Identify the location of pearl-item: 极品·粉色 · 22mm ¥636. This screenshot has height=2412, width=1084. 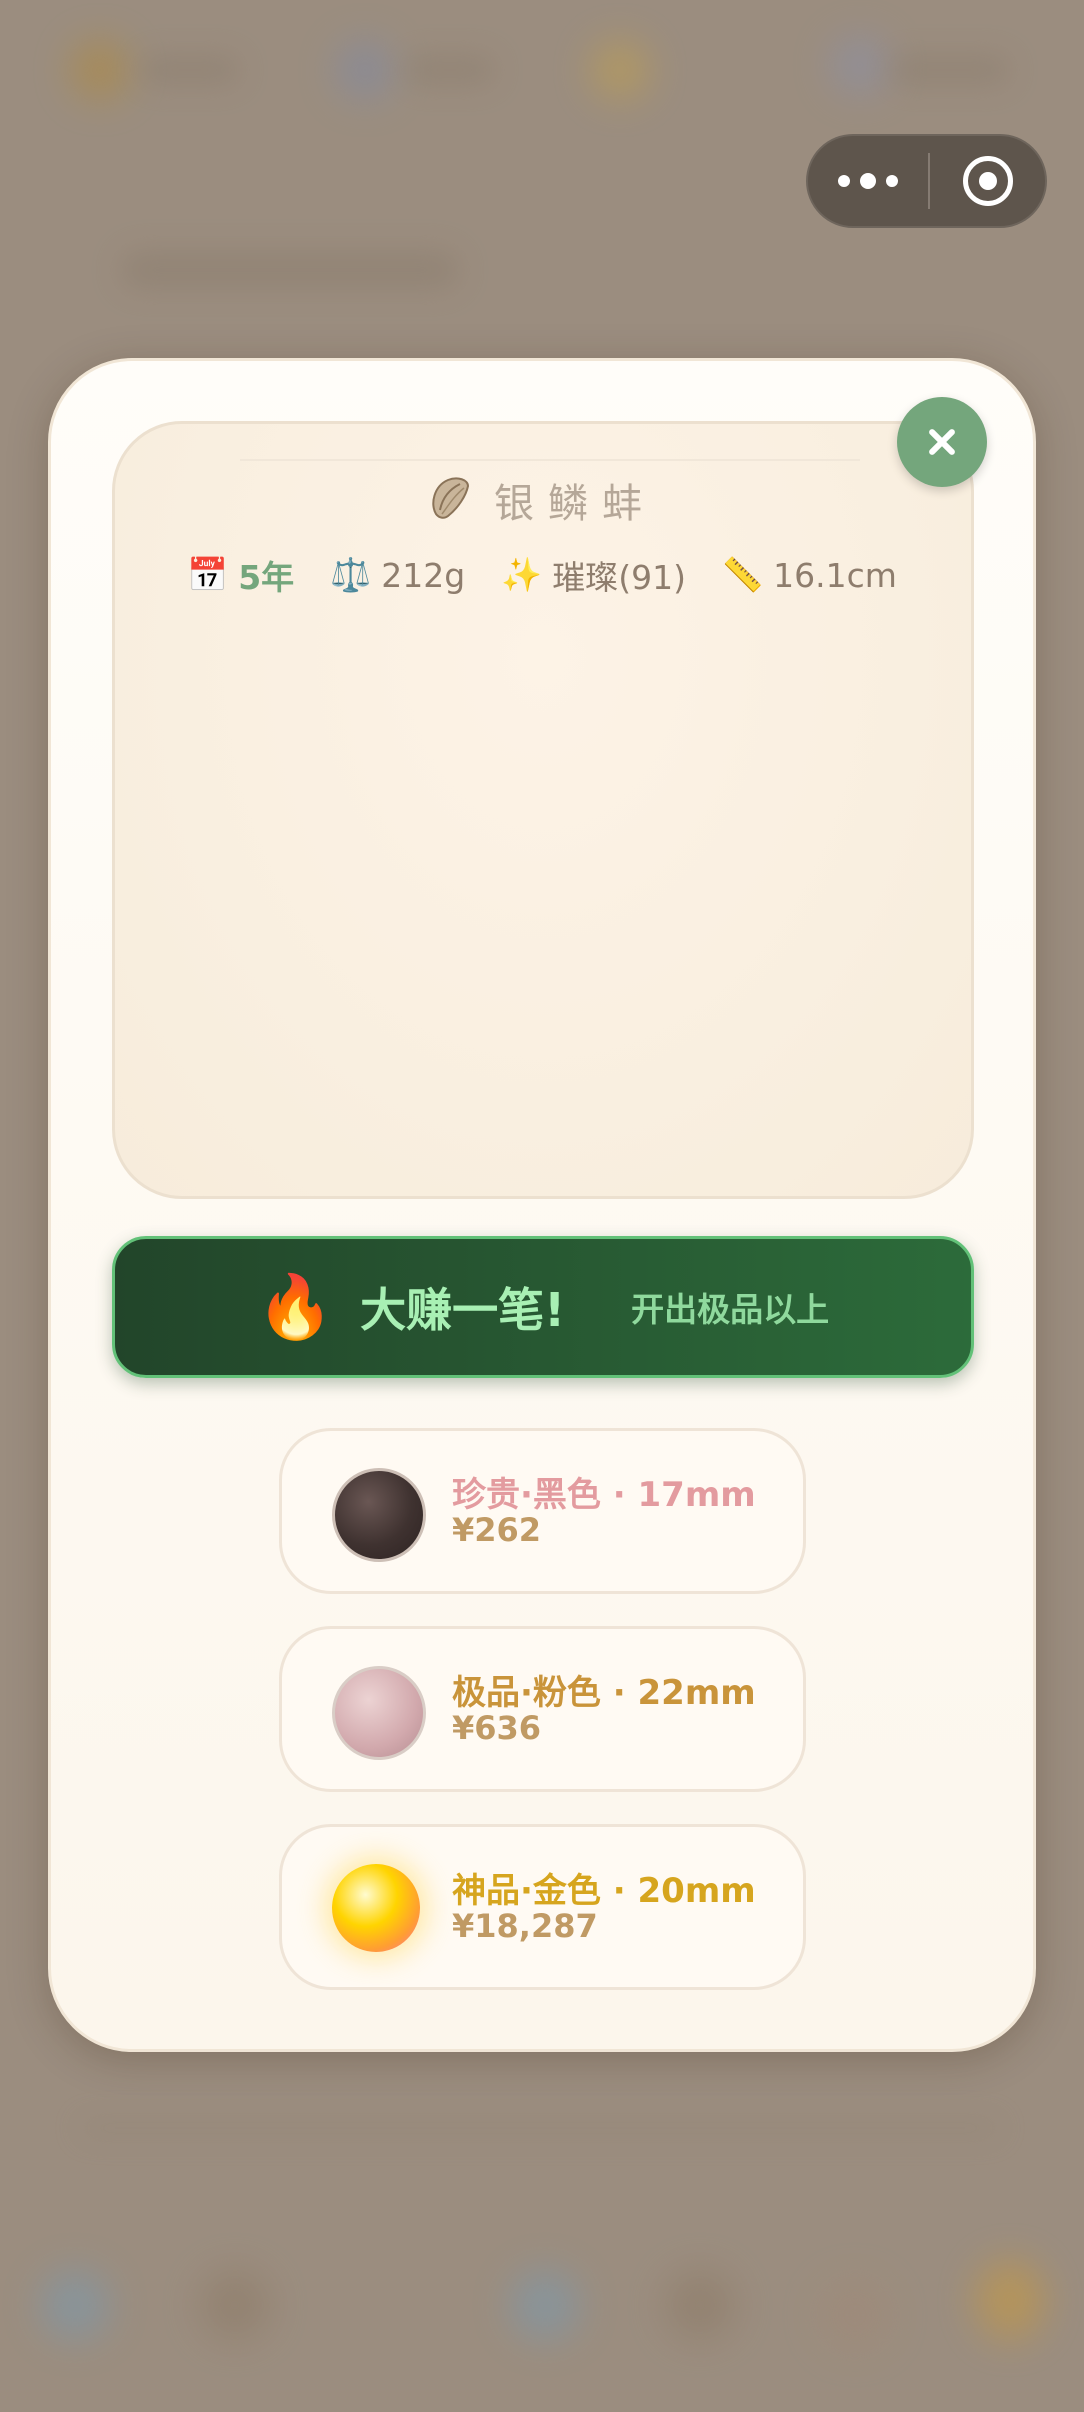
(542, 1709).